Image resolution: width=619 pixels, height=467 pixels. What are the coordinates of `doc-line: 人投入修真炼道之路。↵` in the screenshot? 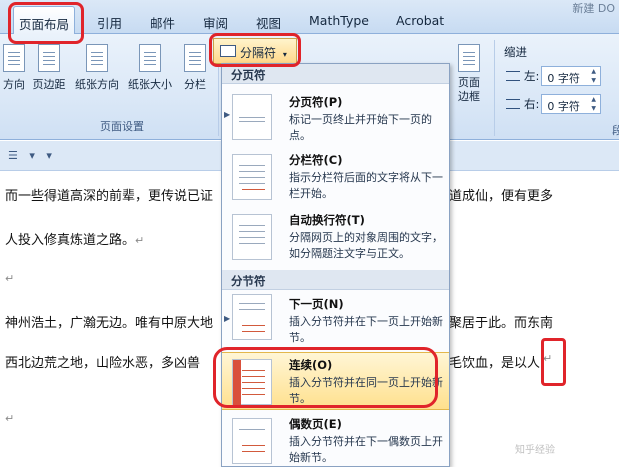 It's located at (74, 238).